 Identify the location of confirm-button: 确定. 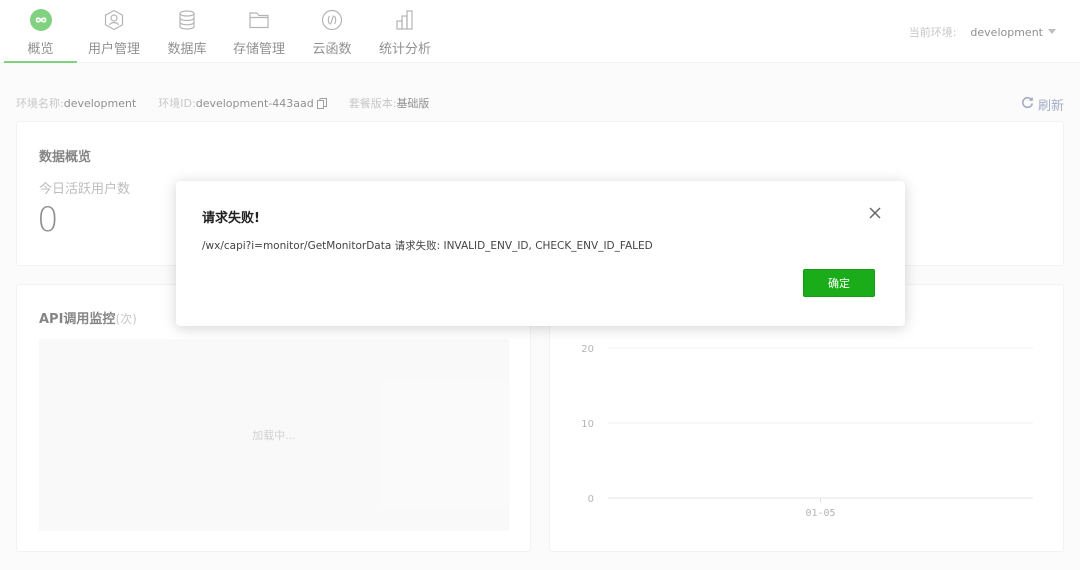
(839, 283).